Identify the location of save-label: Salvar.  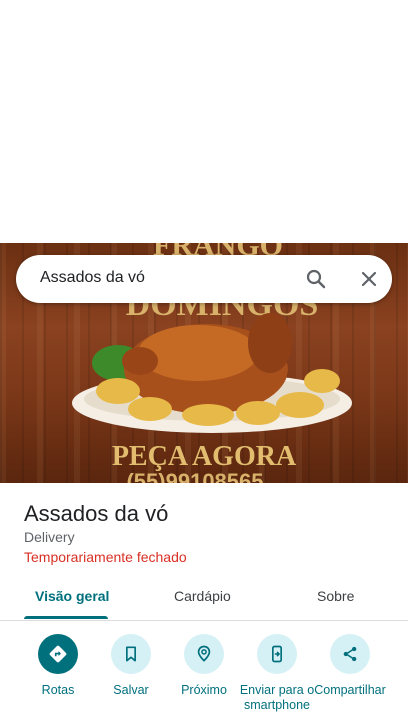
(131, 690).